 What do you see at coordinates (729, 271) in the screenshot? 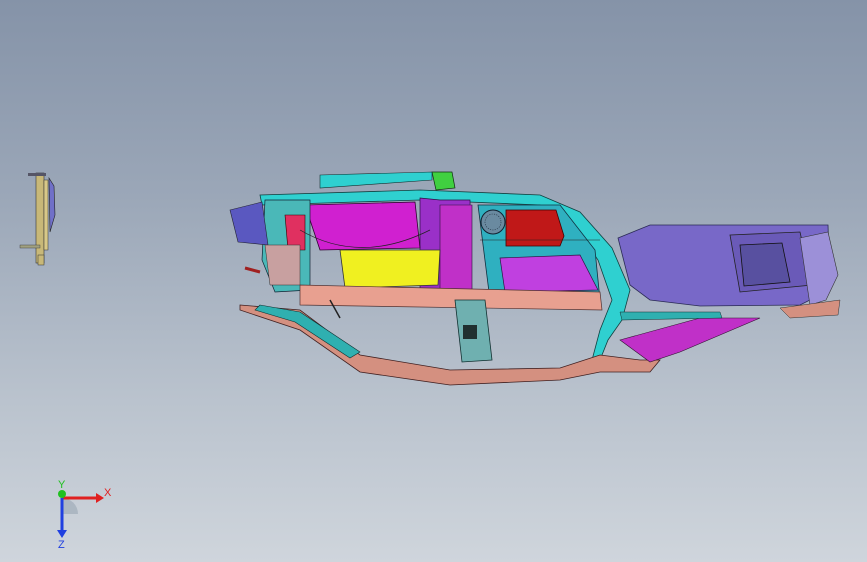
I see `rear-cargo-panel` at bounding box center [729, 271].